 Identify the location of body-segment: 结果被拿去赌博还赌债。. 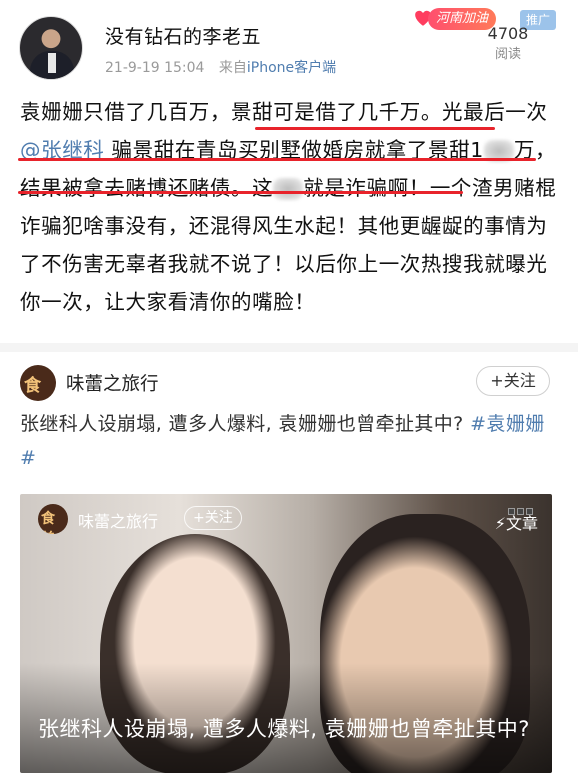
(136, 188).